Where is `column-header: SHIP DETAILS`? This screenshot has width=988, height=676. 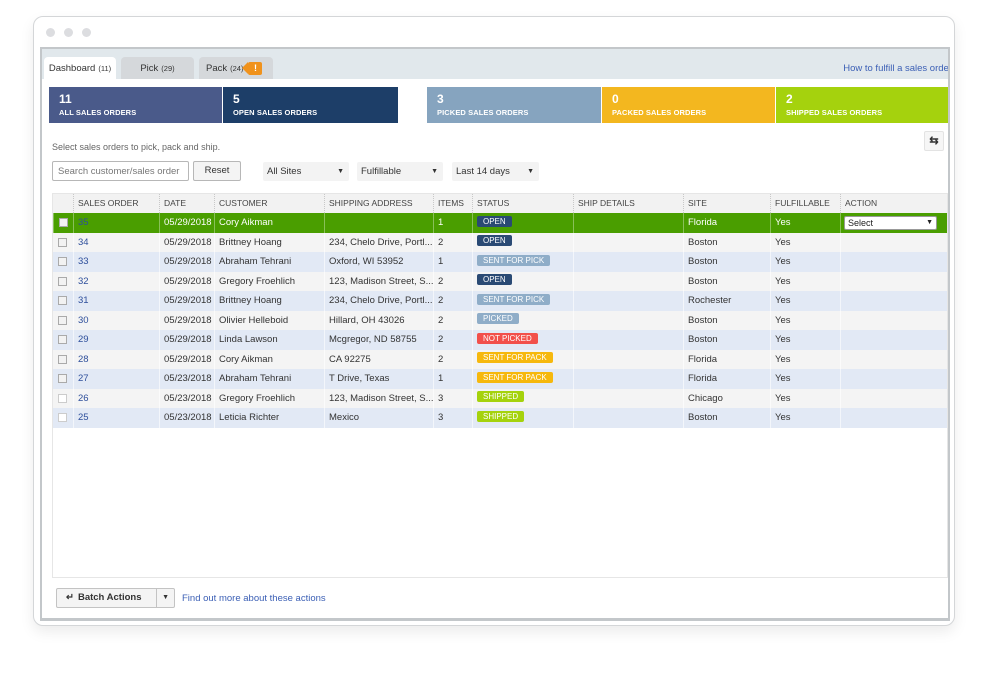
column-header: SHIP DETAILS is located at coordinates (628, 203).